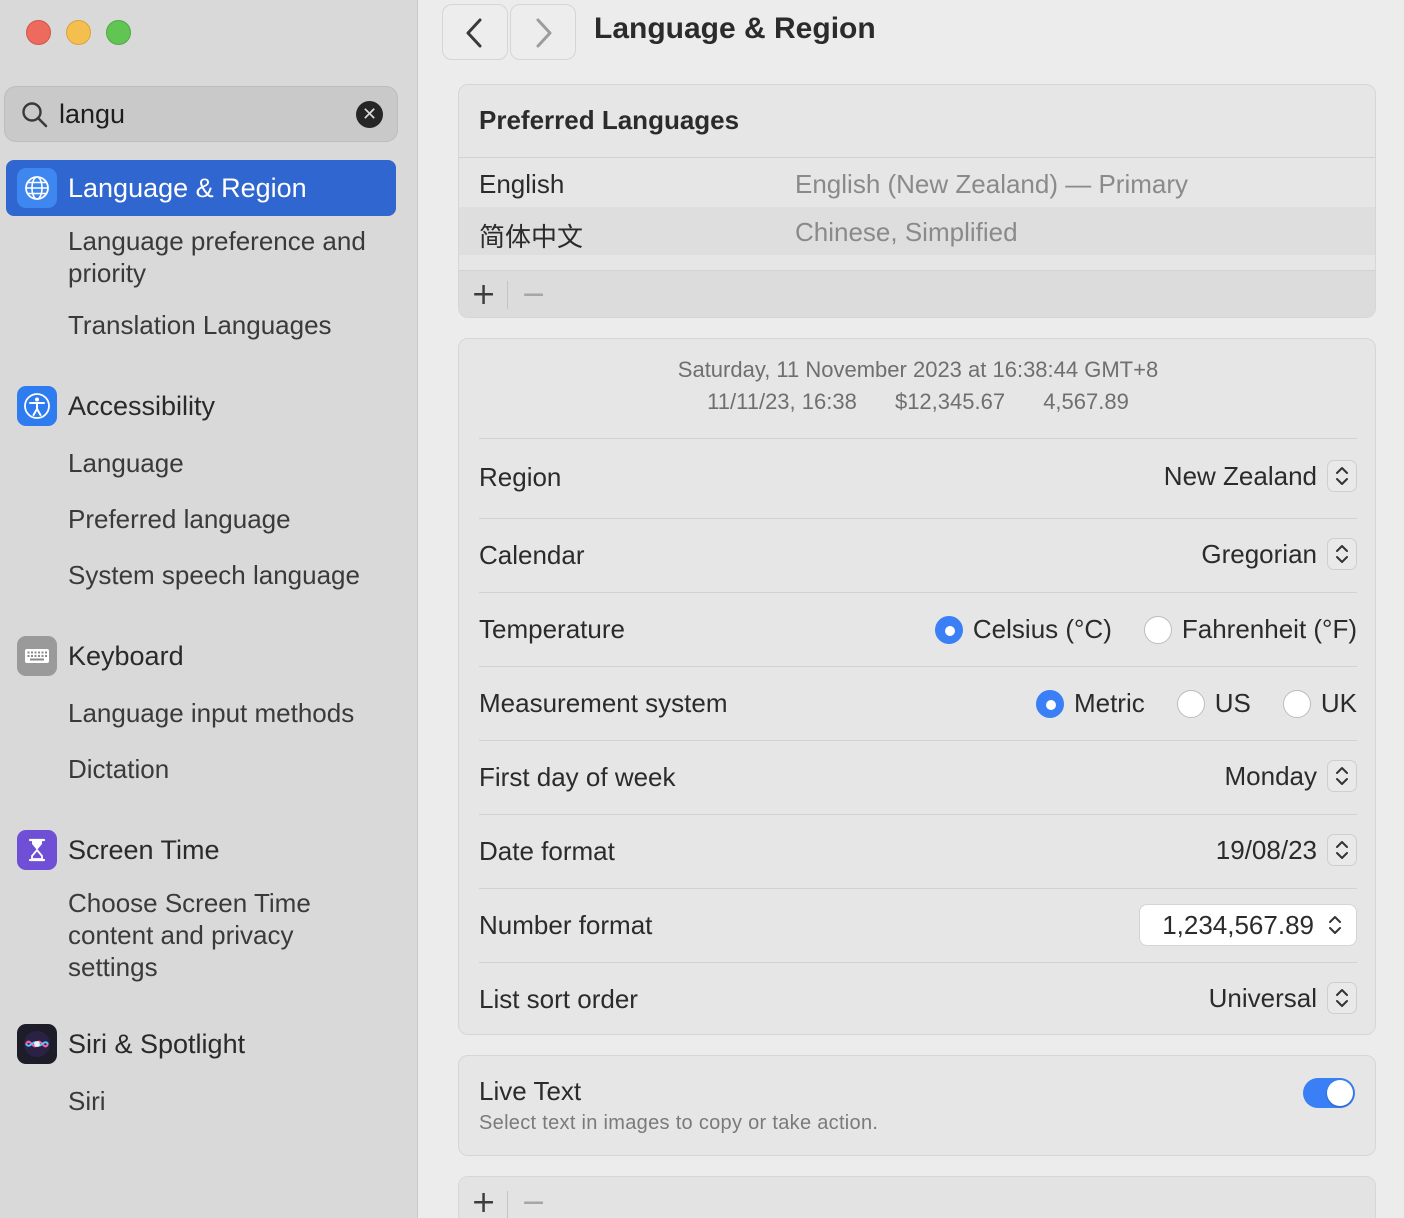 The width and height of the screenshot is (1404, 1218). What do you see at coordinates (603, 703) in the screenshot?
I see `measurement-label: Measurement system` at bounding box center [603, 703].